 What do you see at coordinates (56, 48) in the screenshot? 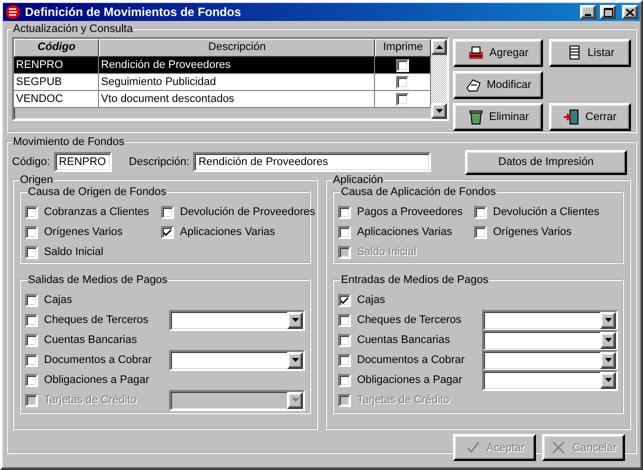
I see `column-header: Código` at bounding box center [56, 48].